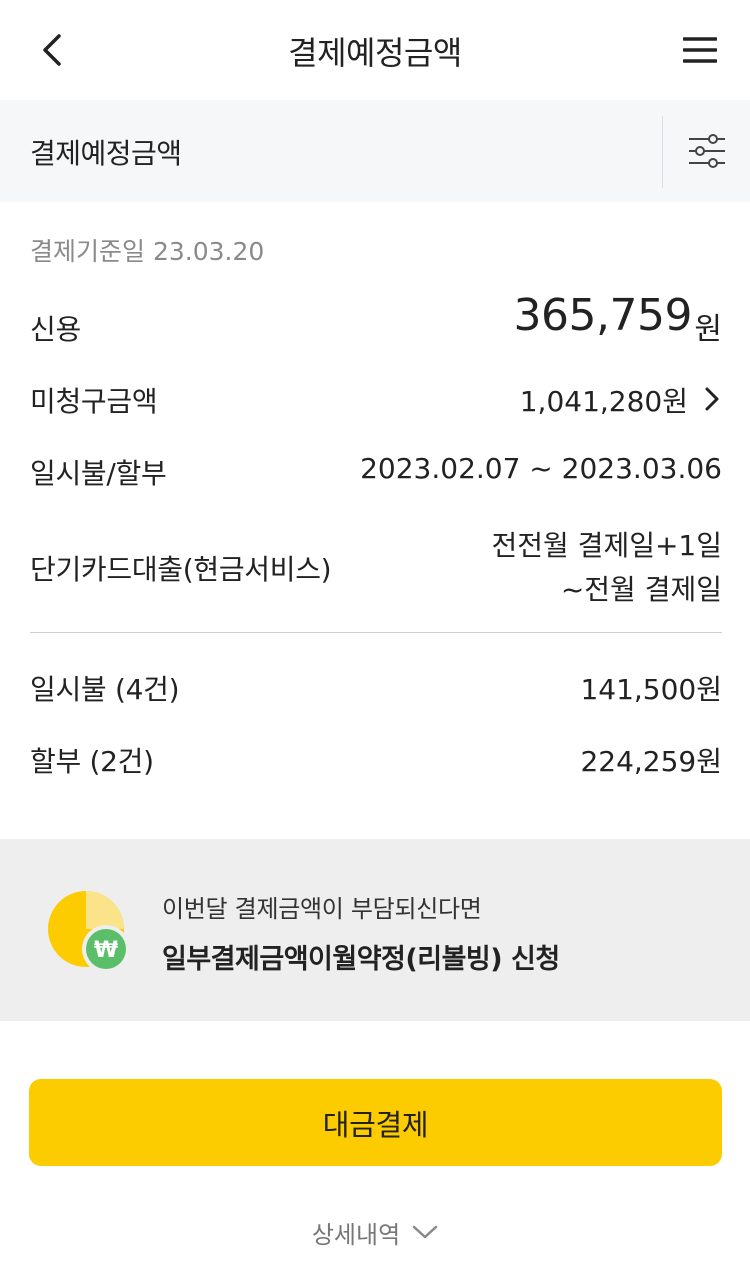 The width and height of the screenshot is (750, 1284). I want to click on credit-amount: 365,759, so click(603, 315).